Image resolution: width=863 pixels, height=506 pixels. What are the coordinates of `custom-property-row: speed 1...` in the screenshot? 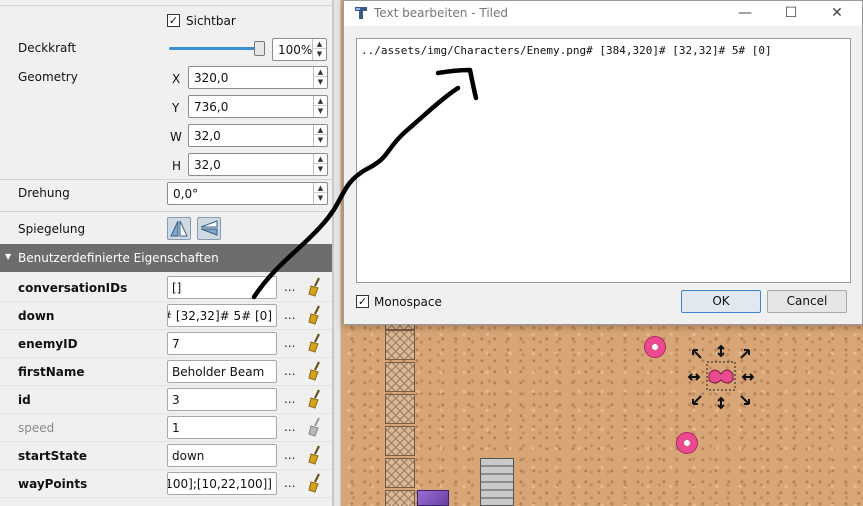 It's located at (166, 428).